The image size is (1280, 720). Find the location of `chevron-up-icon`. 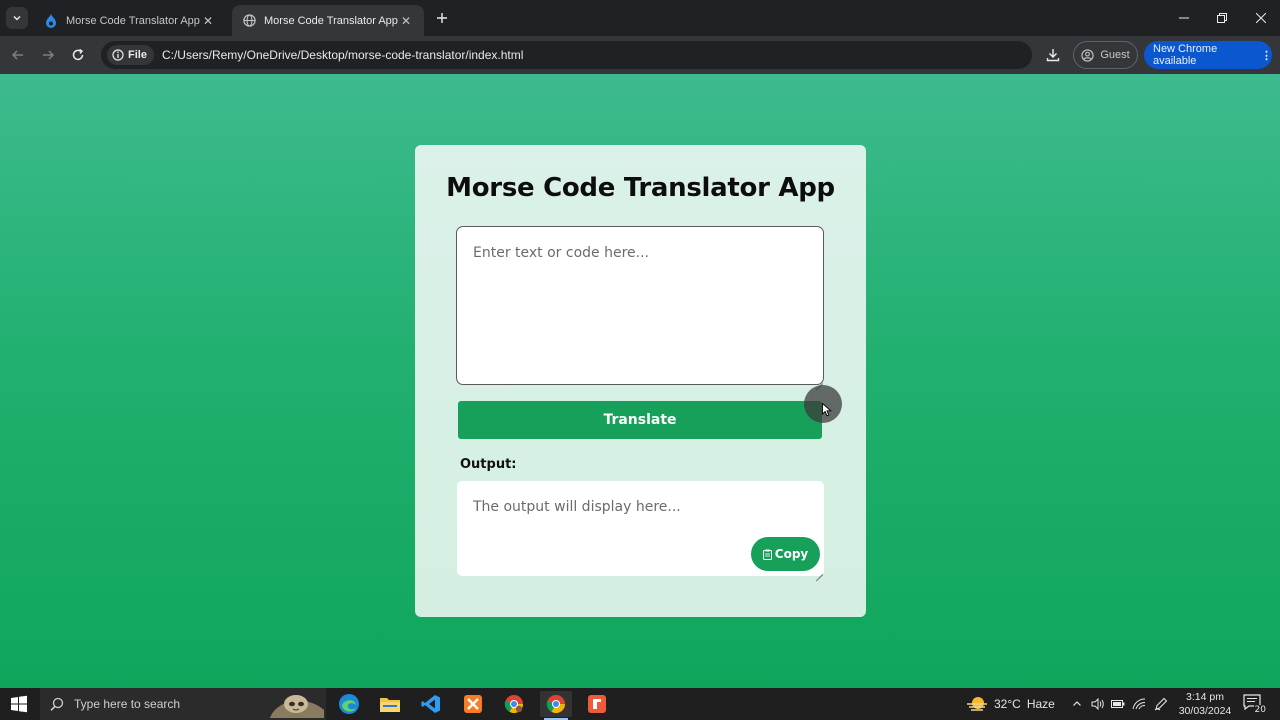

chevron-up-icon is located at coordinates (1077, 703).